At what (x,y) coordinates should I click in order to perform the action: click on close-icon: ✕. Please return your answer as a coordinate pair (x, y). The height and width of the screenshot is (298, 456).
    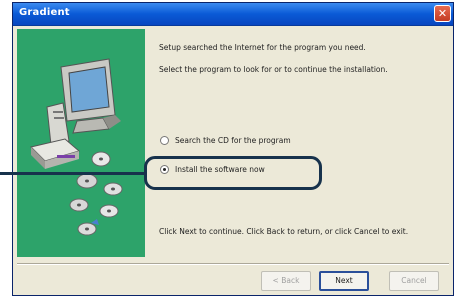
    Looking at the image, I should click on (442, 13).